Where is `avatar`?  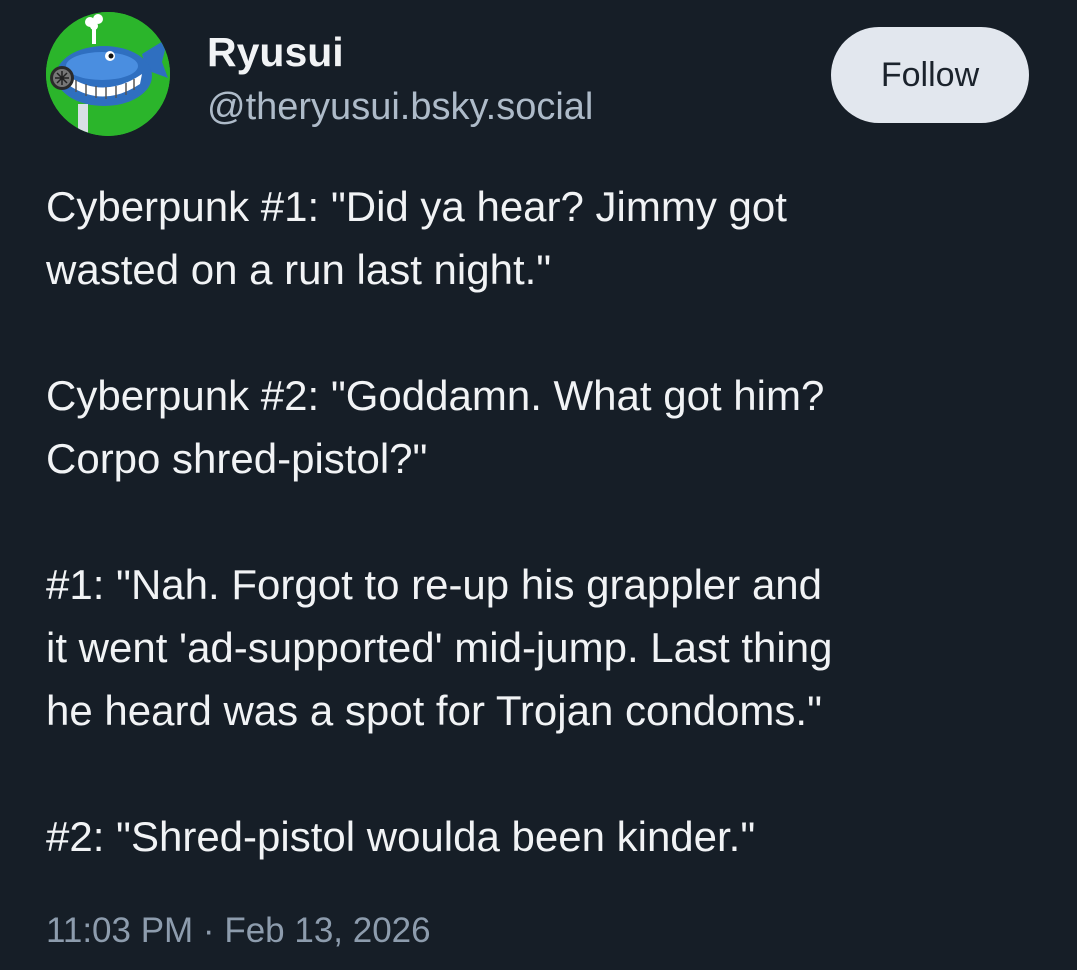 avatar is located at coordinates (108, 74).